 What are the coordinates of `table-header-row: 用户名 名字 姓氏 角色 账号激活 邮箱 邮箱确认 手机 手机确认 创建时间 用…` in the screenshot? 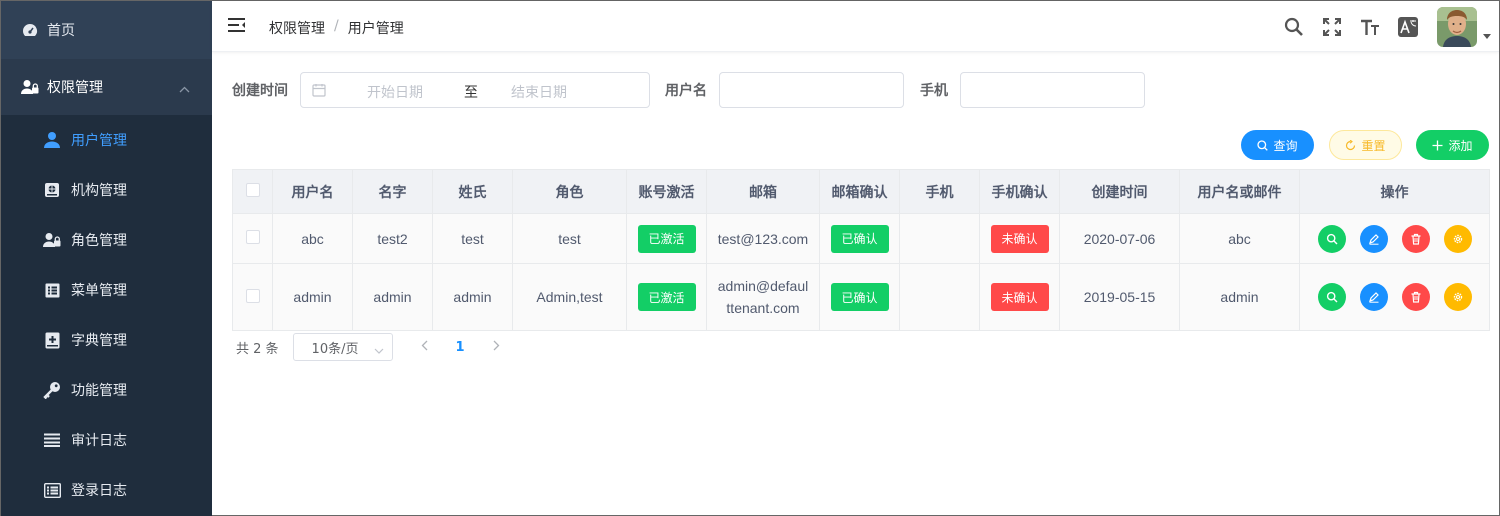 It's located at (861, 191).